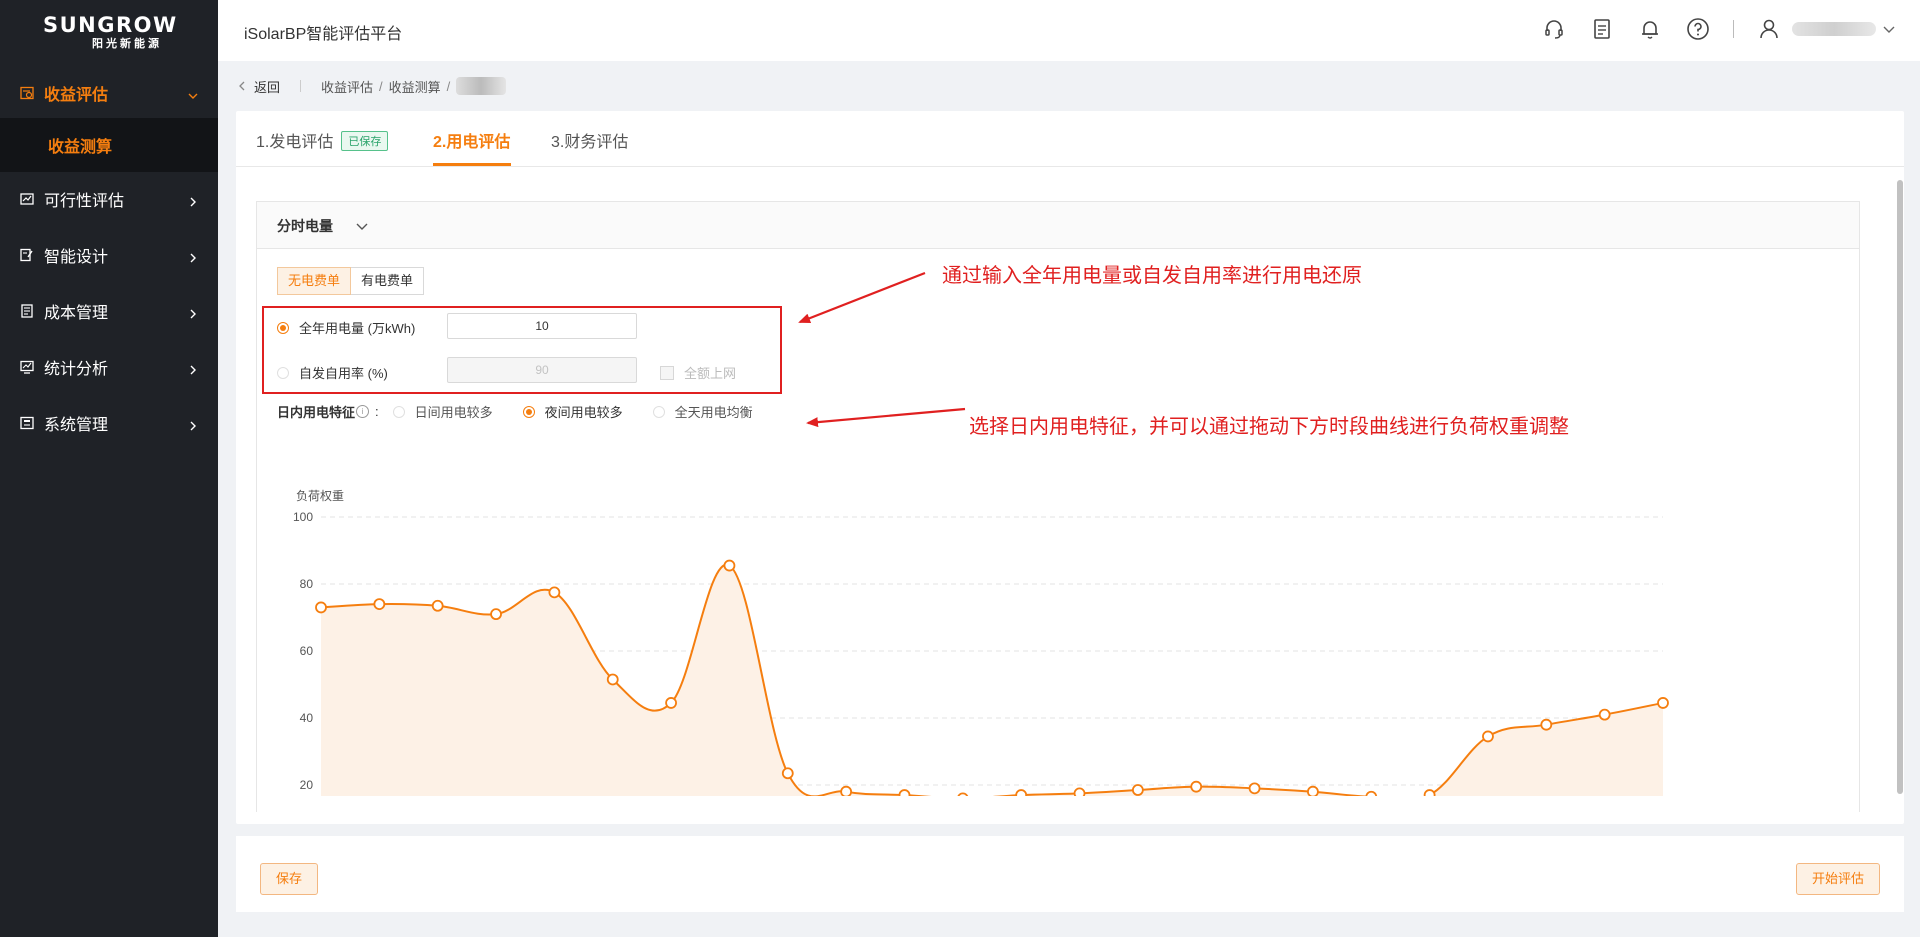 Image resolution: width=1920 pixels, height=937 pixels. What do you see at coordinates (27, 423) in the screenshot?
I see `system-icon` at bounding box center [27, 423].